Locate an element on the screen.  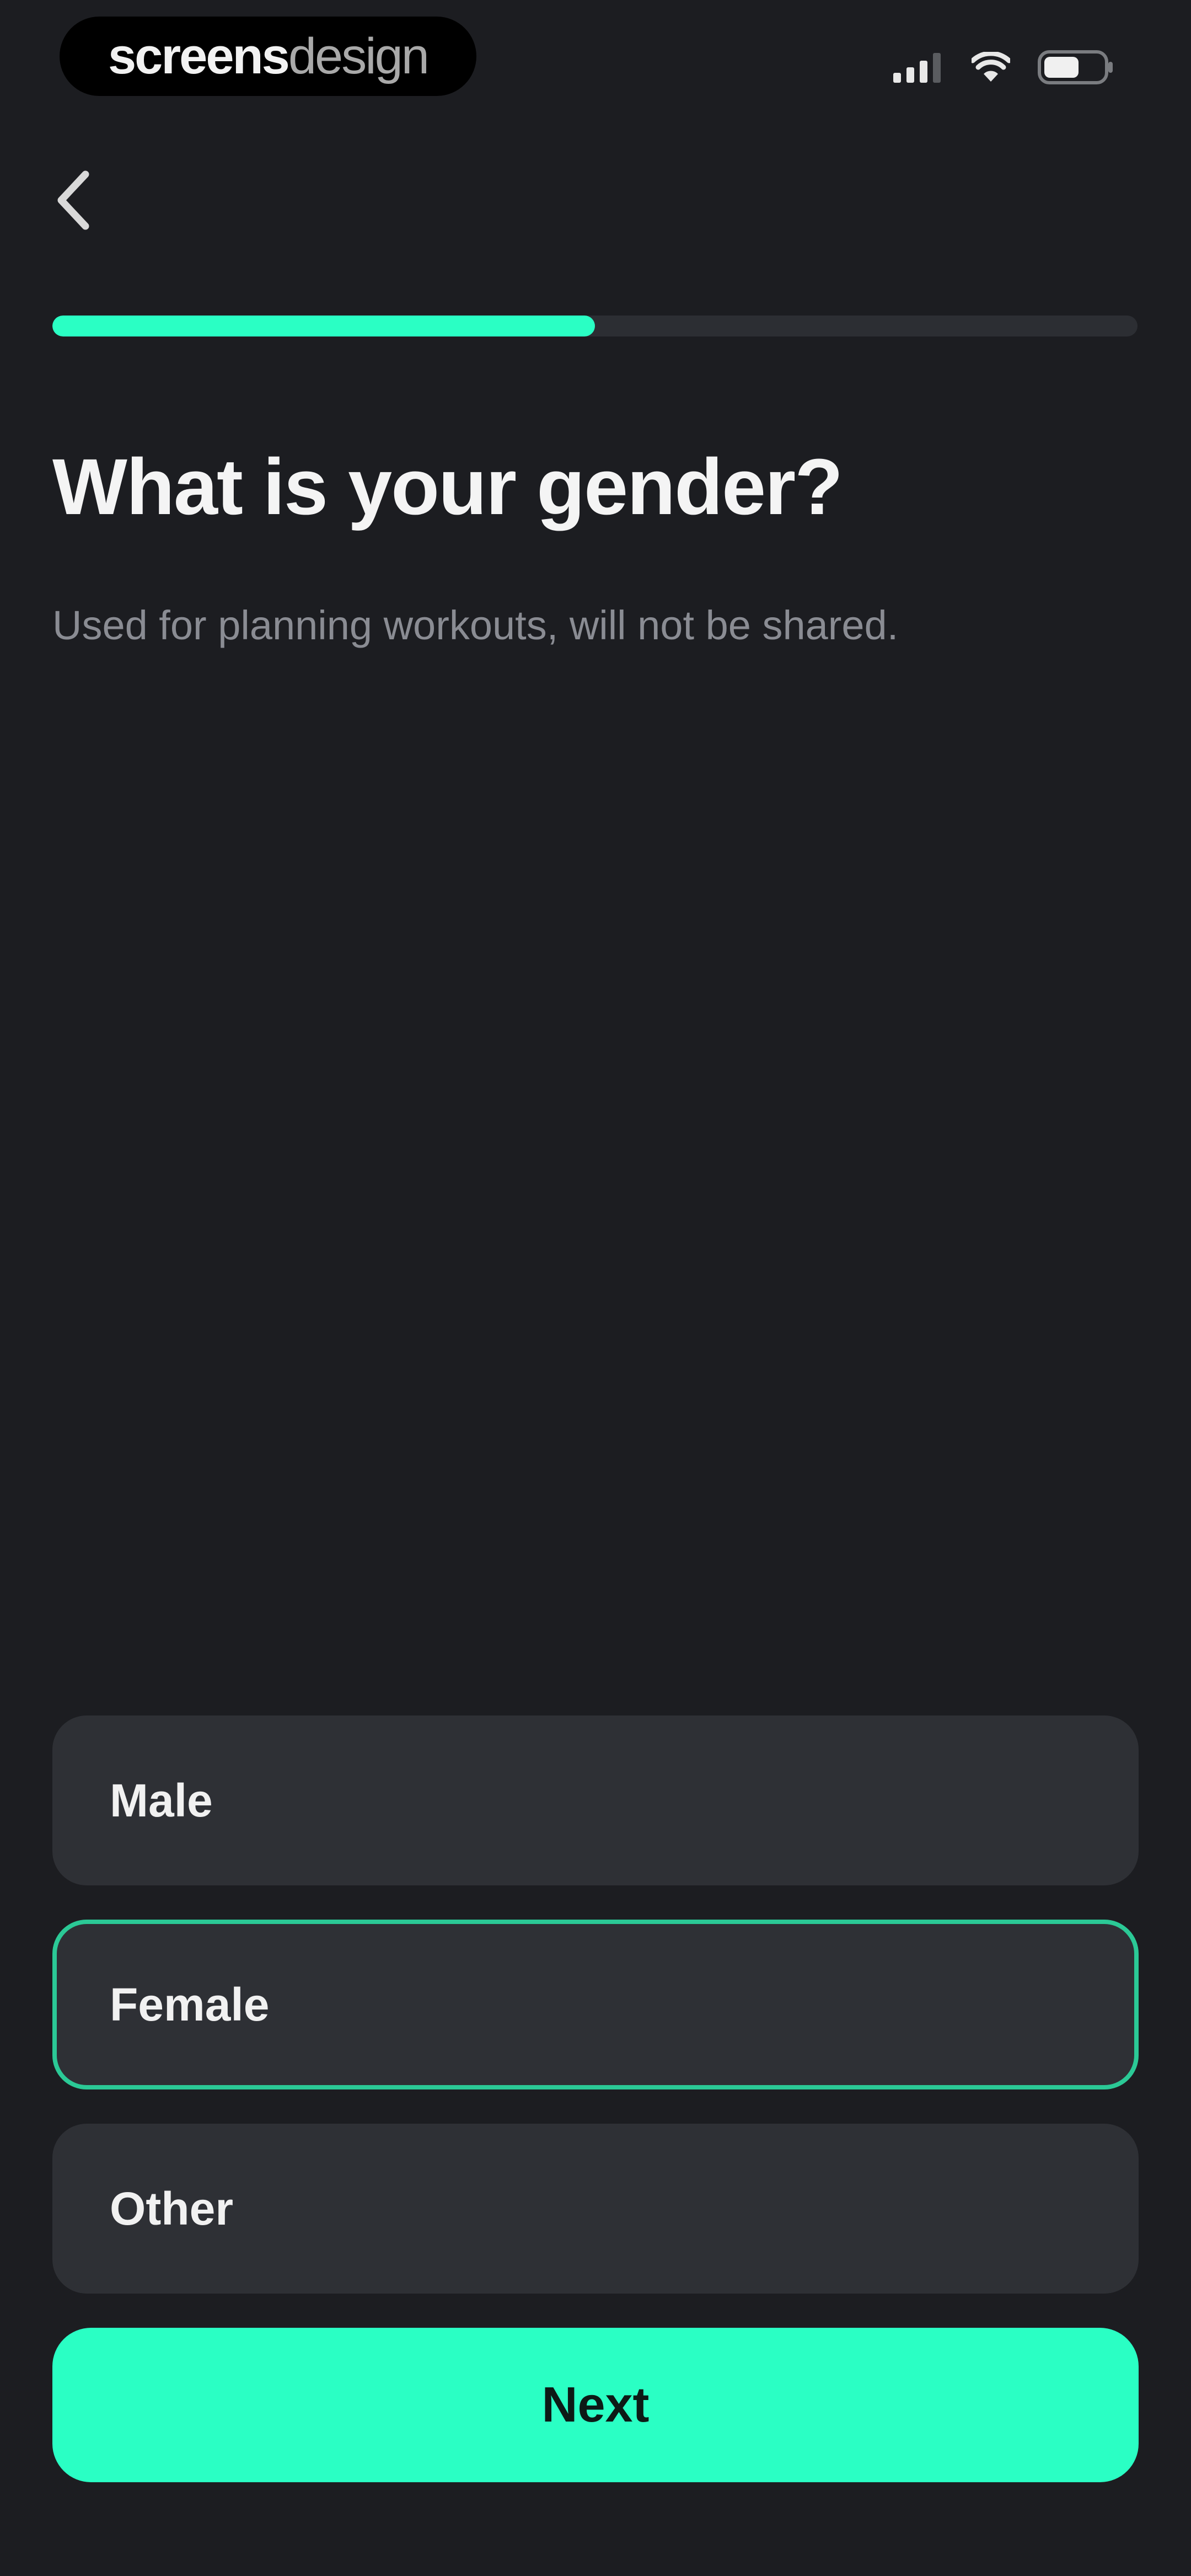
next-button-label: Next is located at coordinates (595, 2405).